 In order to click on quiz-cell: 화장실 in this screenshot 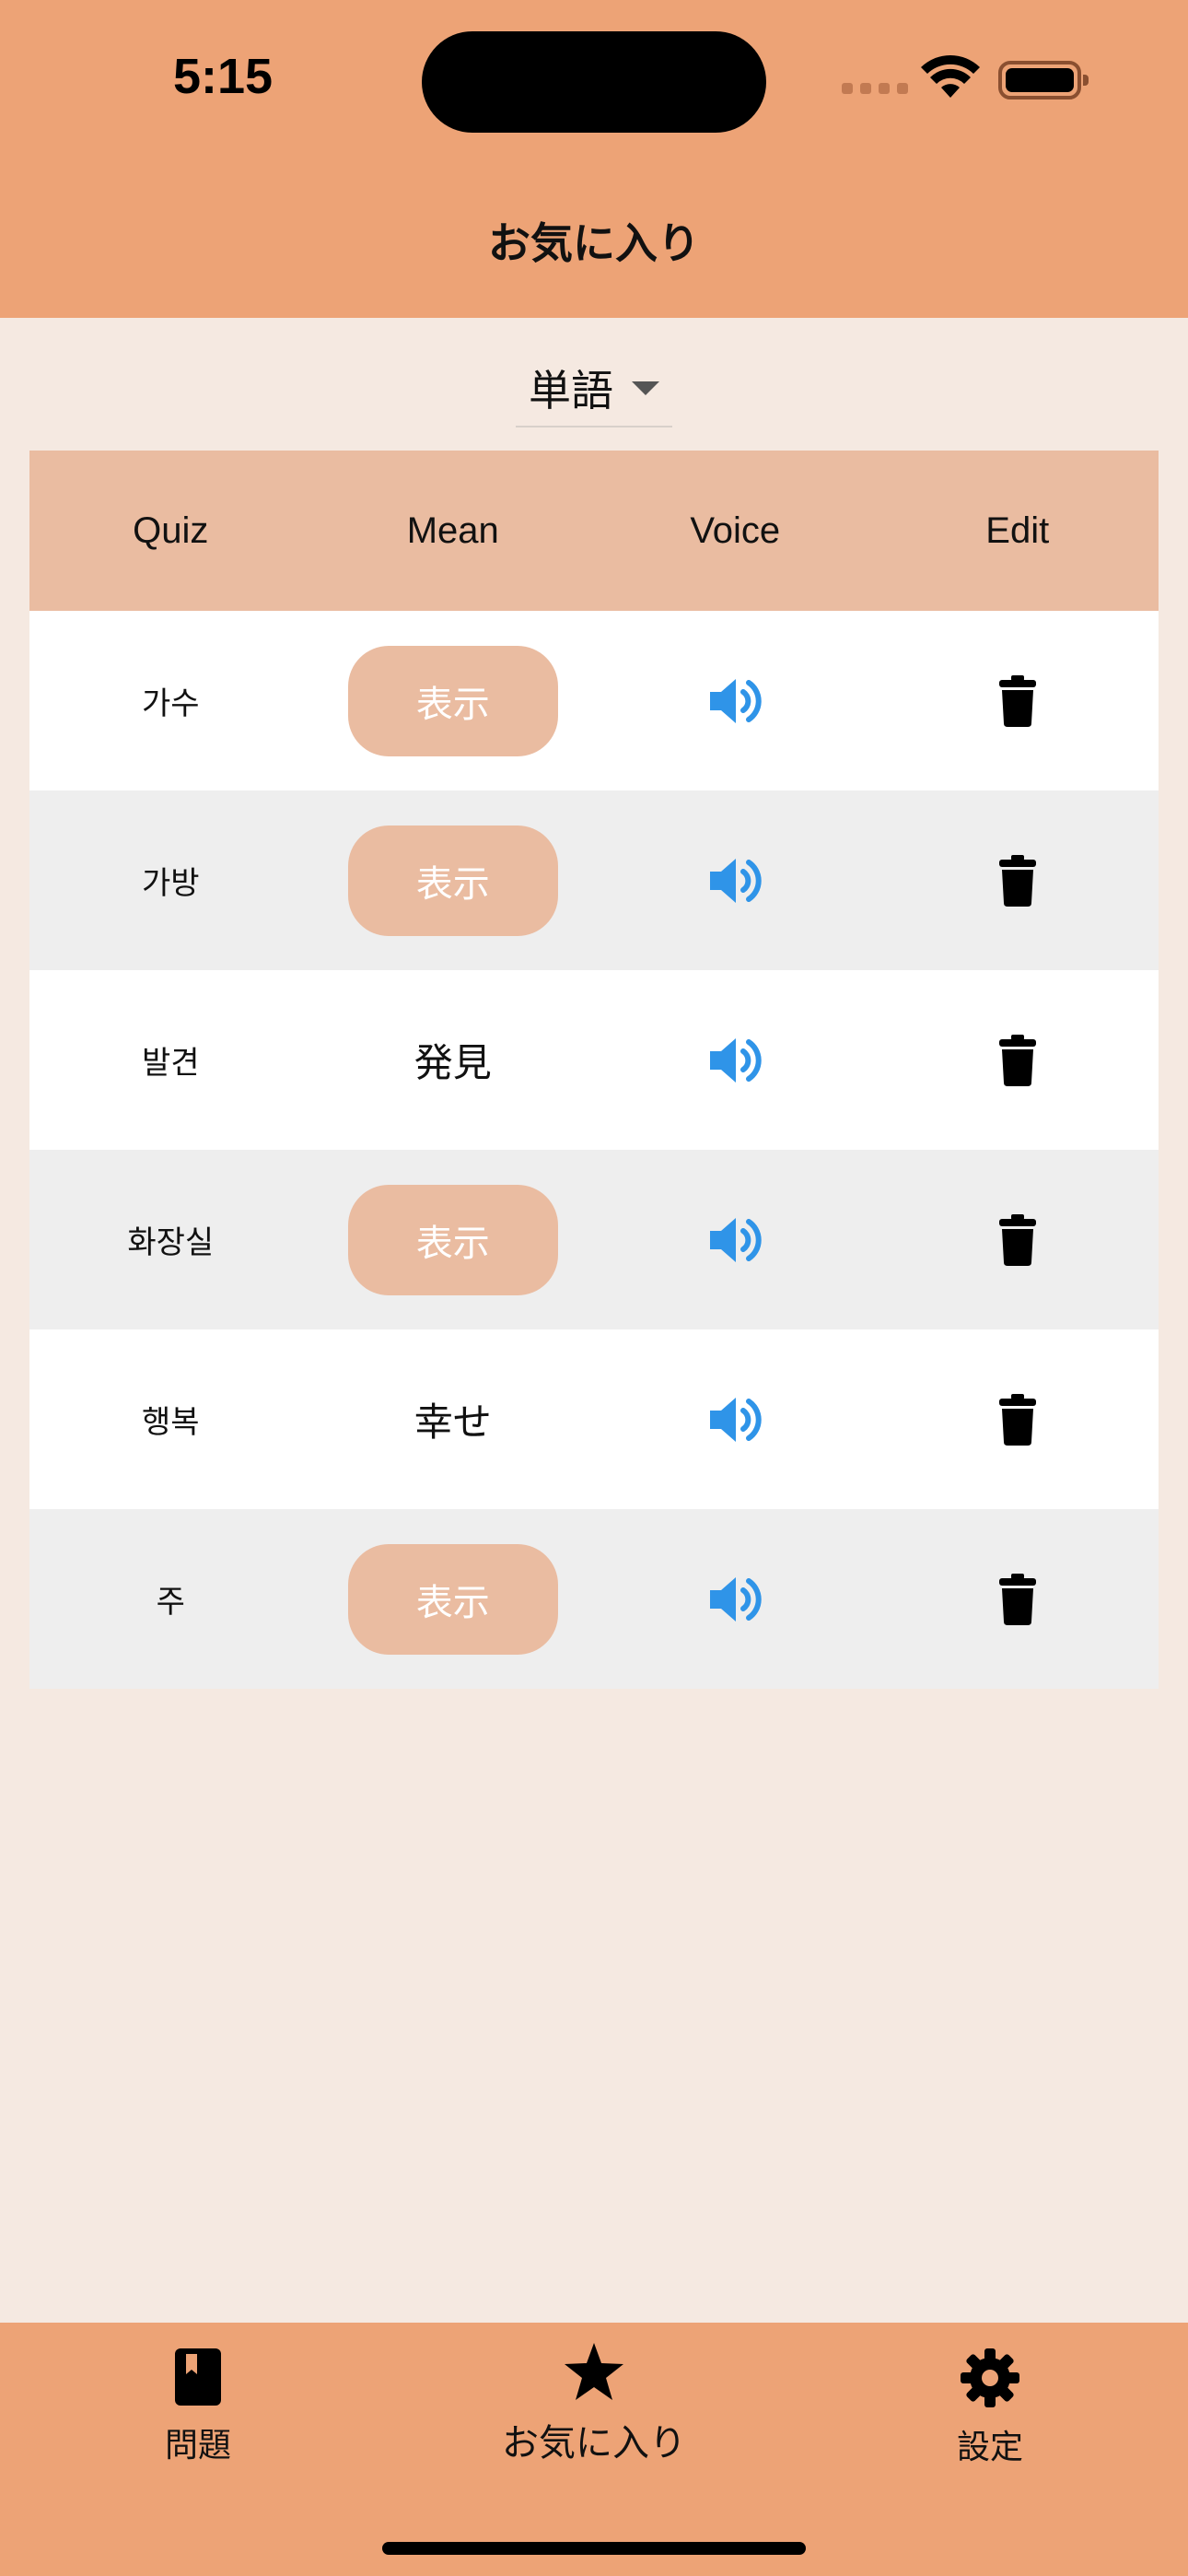, I will do `click(170, 1239)`.